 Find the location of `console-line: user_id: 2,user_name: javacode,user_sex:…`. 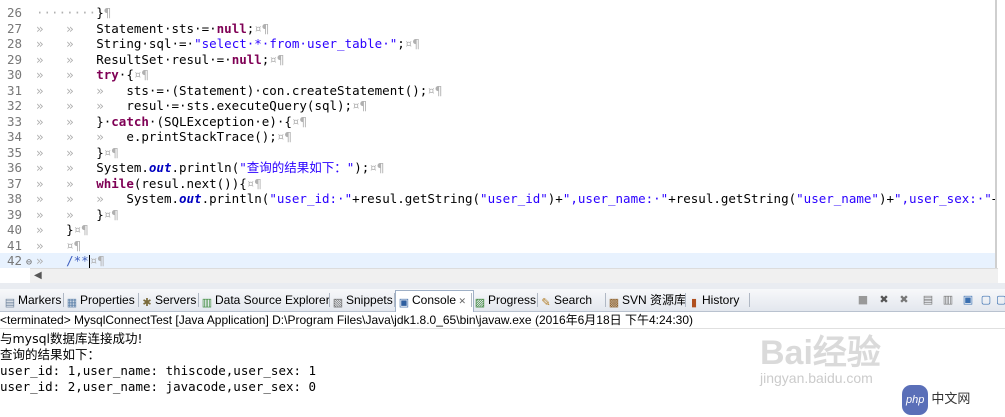

console-line: user_id: 2,user_name: javacode,user_sex:… is located at coordinates (158, 386).